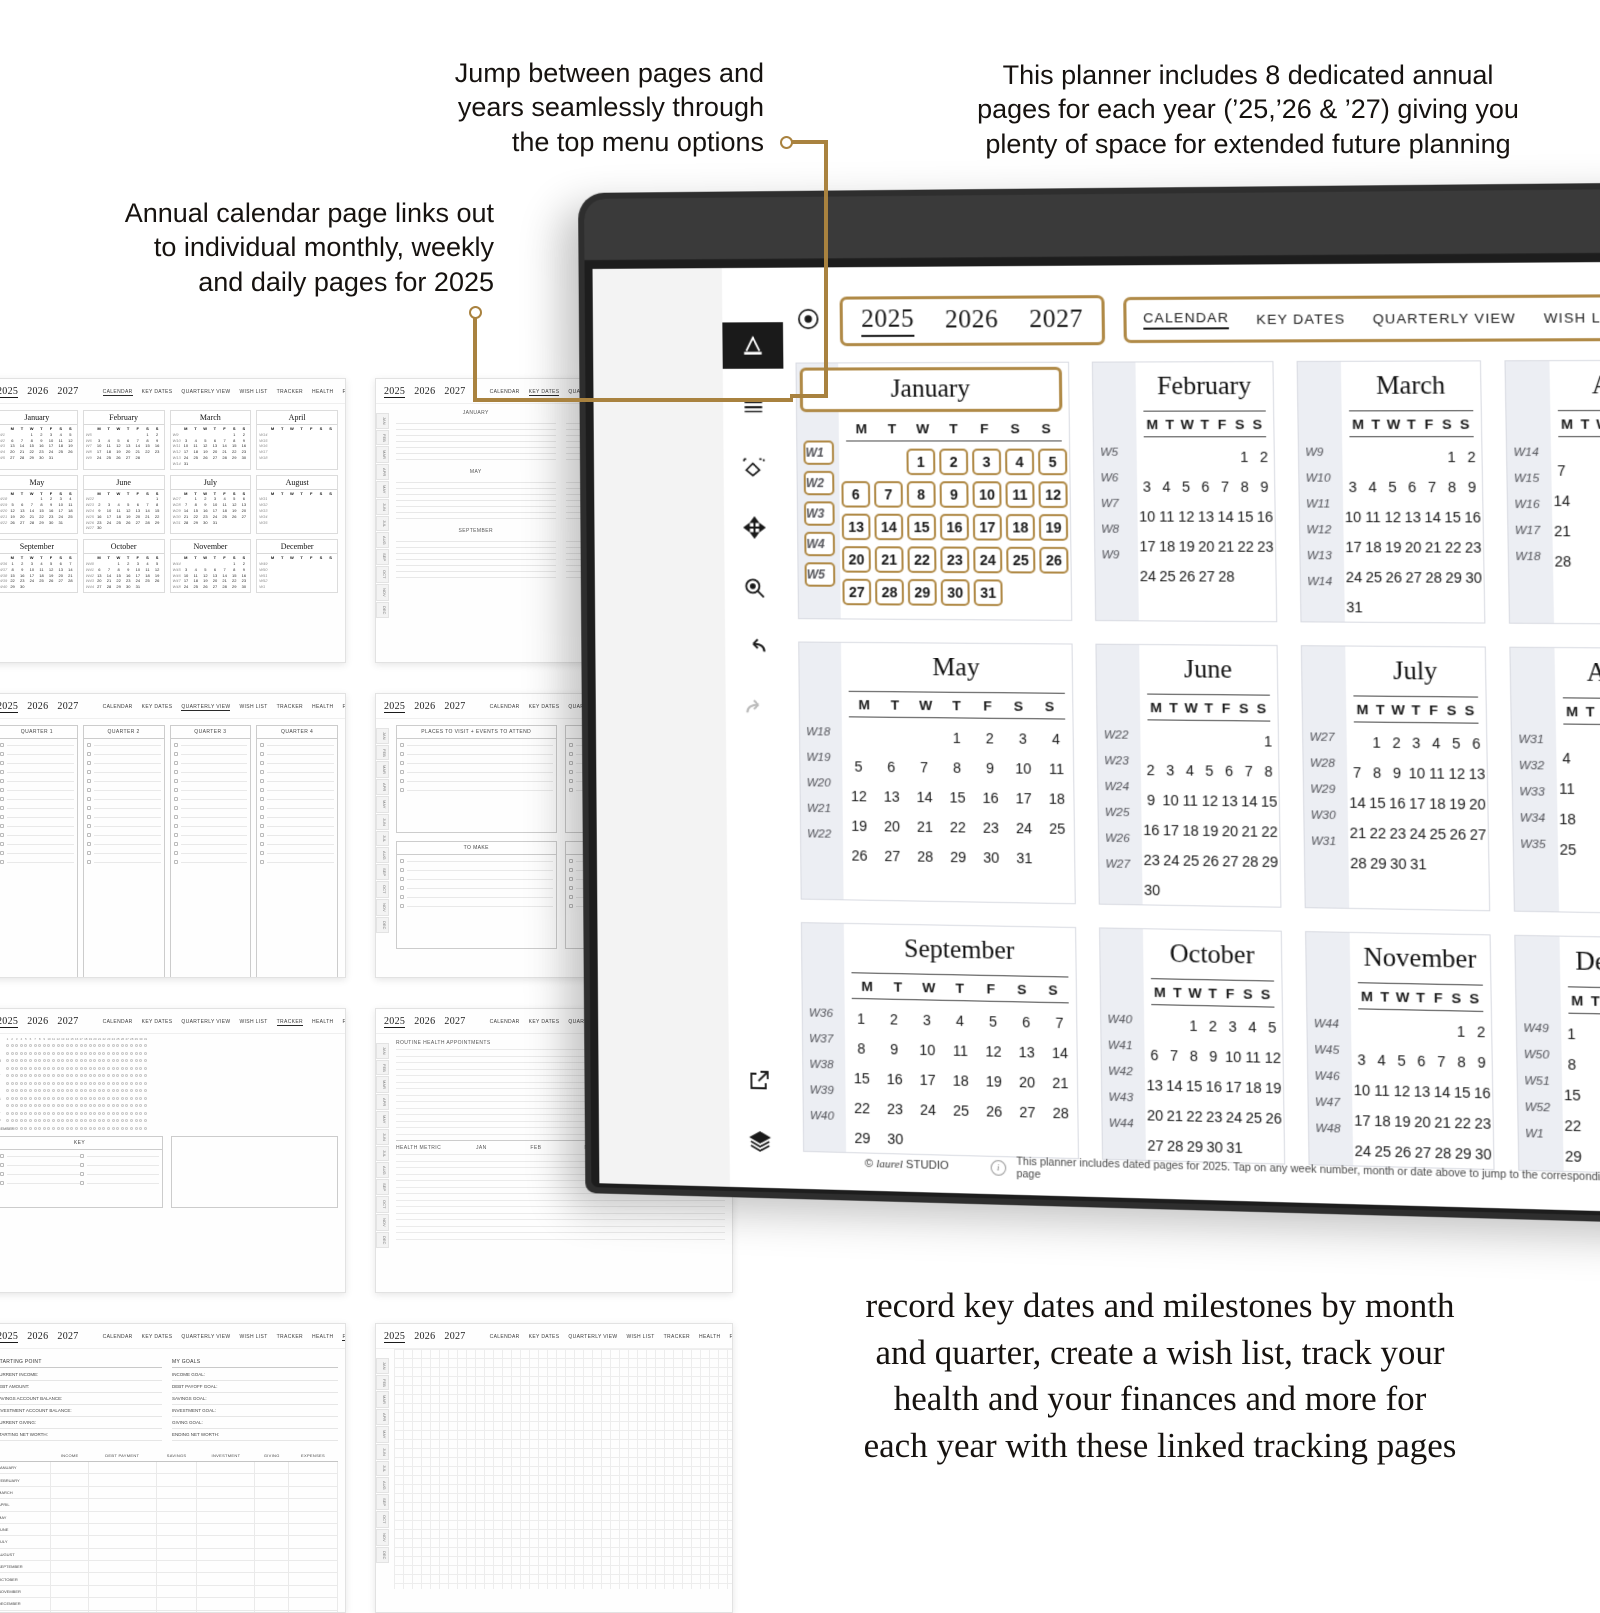  What do you see at coordinates (290, 392) in the screenshot?
I see `thumb-menu-tracker: TRACKER` at bounding box center [290, 392].